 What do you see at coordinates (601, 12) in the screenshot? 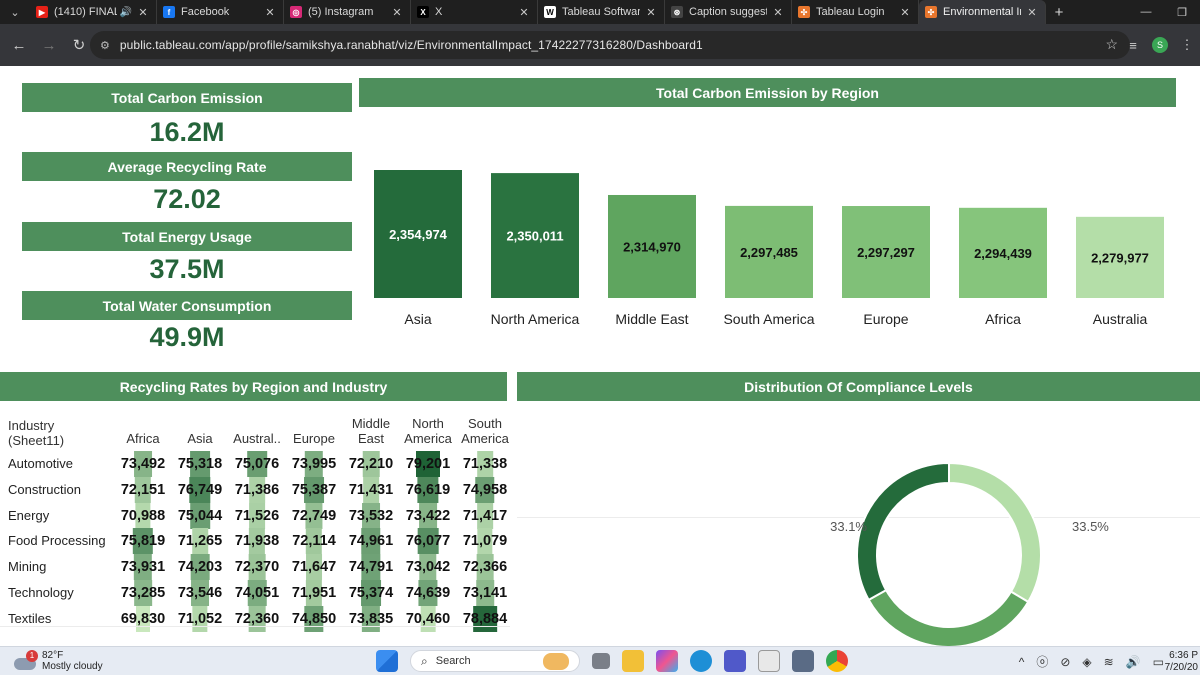
I see `browser-tab: W Tableau Software ✕` at bounding box center [601, 12].